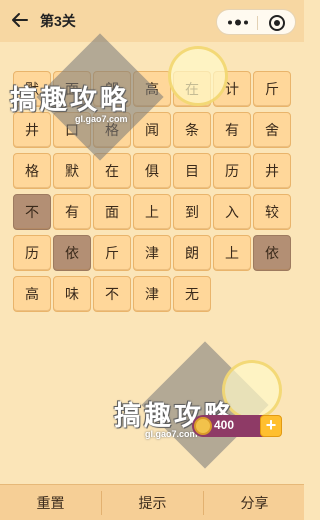 This screenshot has width=320, height=520. Describe the element at coordinates (20, 20) in the screenshot. I see `arrow-left-icon` at that location.